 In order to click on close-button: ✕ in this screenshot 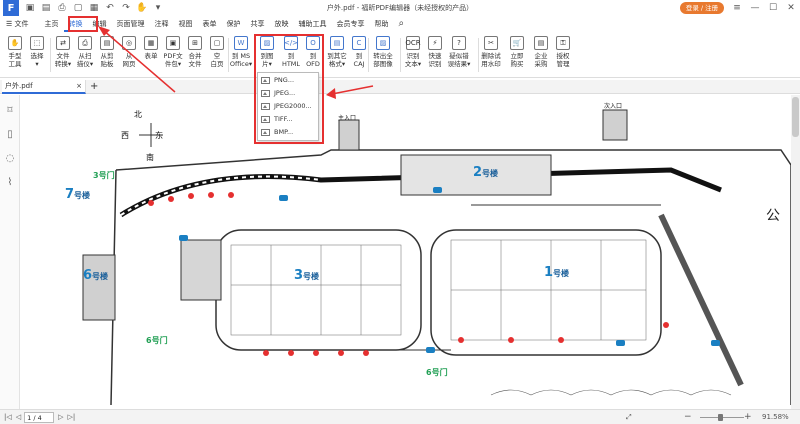, I will do `click(791, 8)`.